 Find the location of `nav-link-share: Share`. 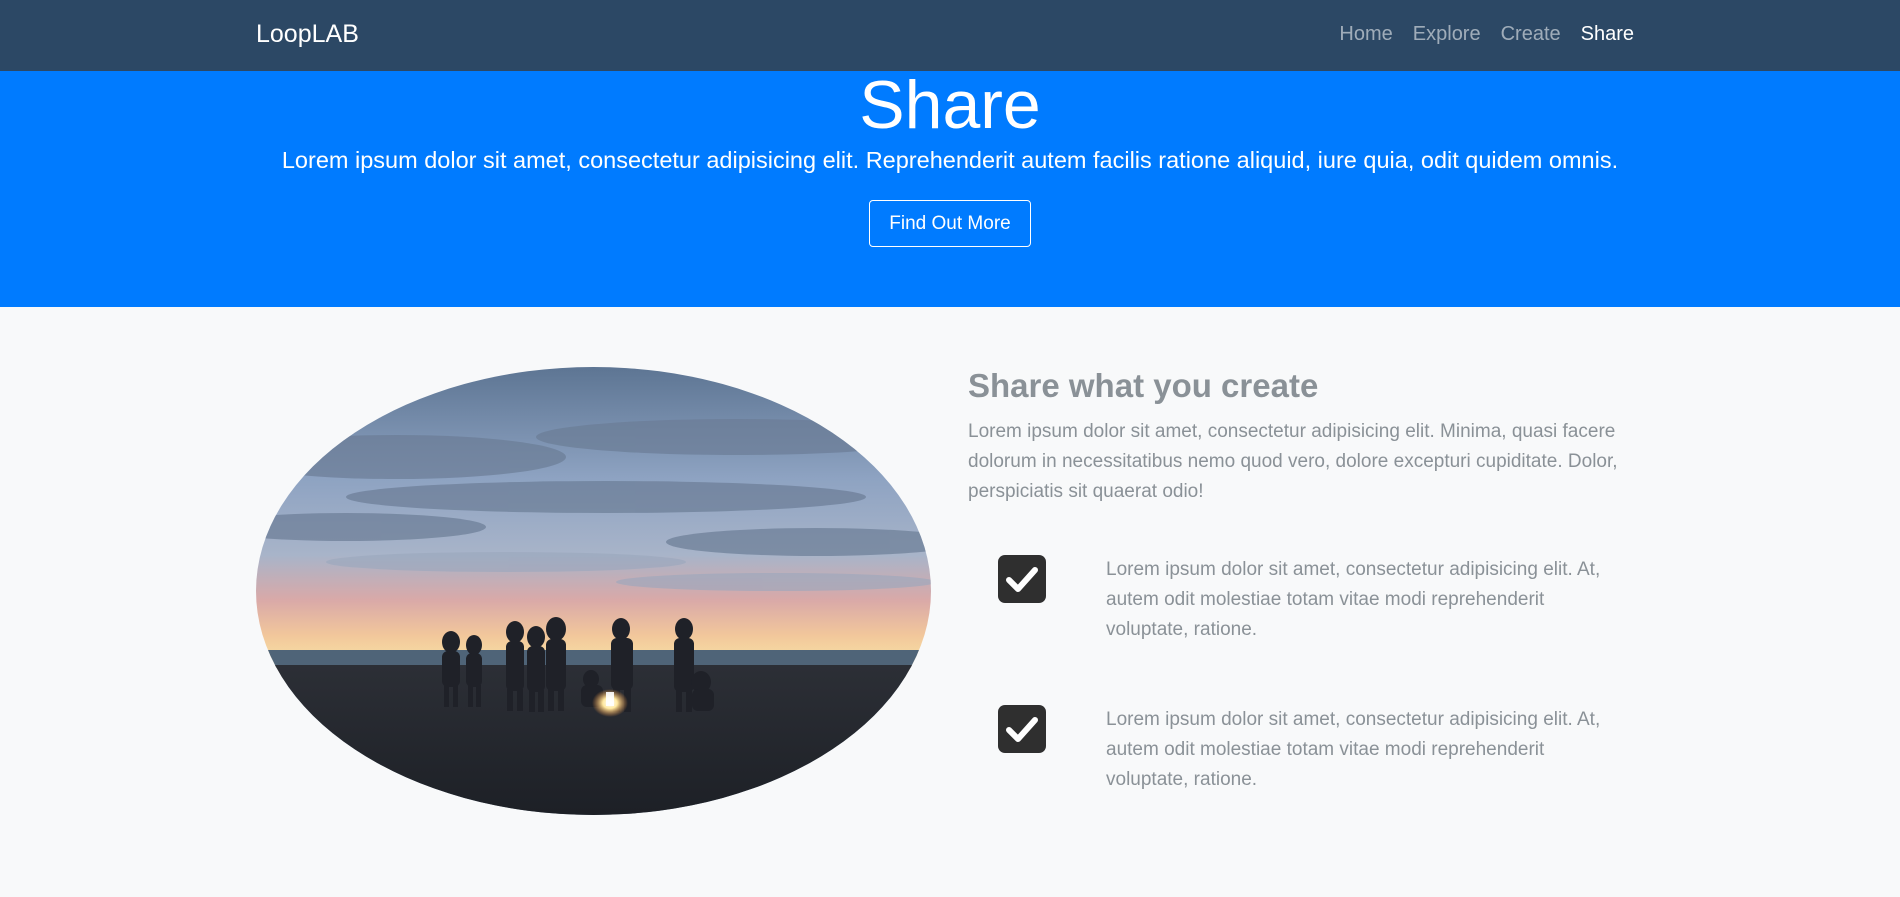

nav-link-share: Share is located at coordinates (1607, 34).